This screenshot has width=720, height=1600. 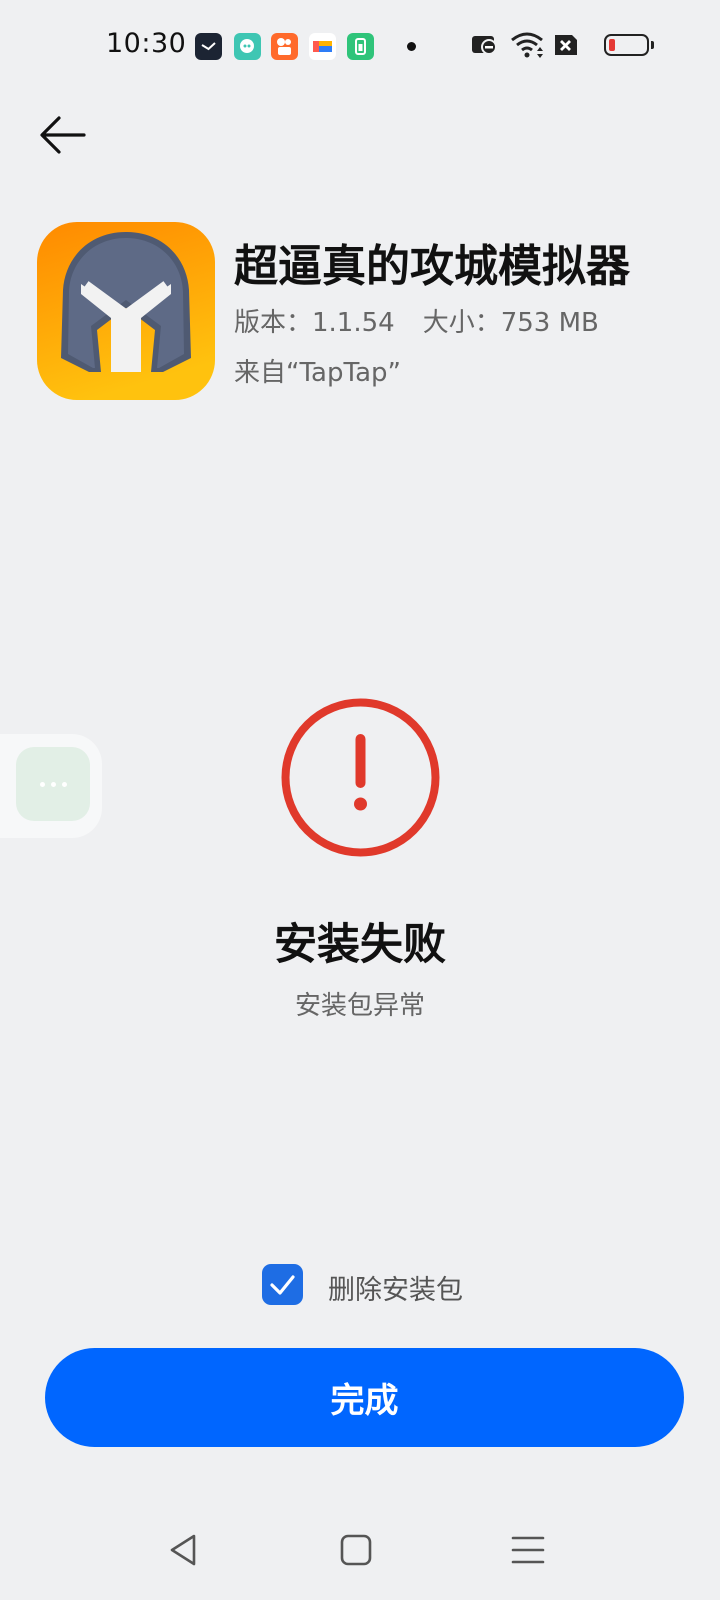 What do you see at coordinates (395, 1290) in the screenshot?
I see `delete-package-label: 删除安装包` at bounding box center [395, 1290].